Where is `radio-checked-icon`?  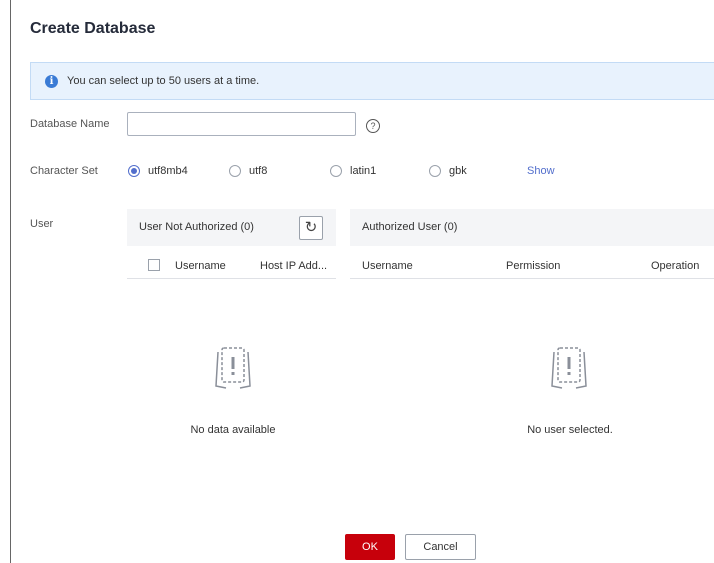 radio-checked-icon is located at coordinates (134, 171).